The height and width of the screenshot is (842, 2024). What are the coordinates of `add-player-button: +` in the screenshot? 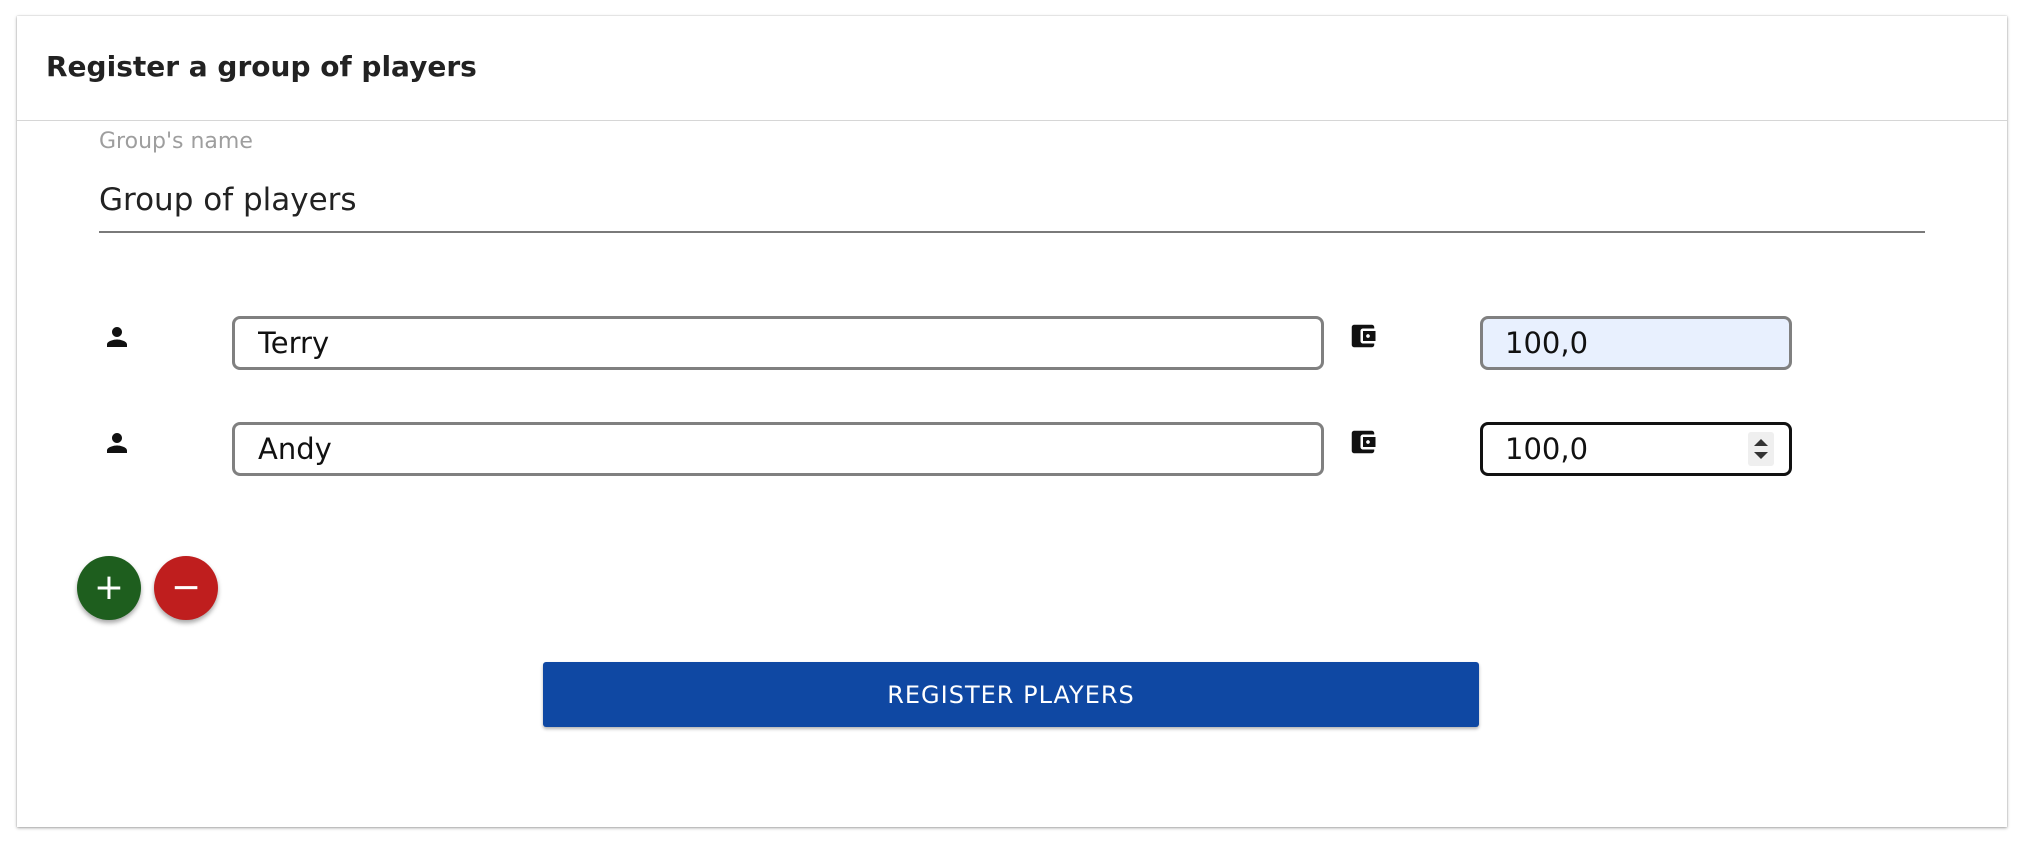 It's located at (109, 588).